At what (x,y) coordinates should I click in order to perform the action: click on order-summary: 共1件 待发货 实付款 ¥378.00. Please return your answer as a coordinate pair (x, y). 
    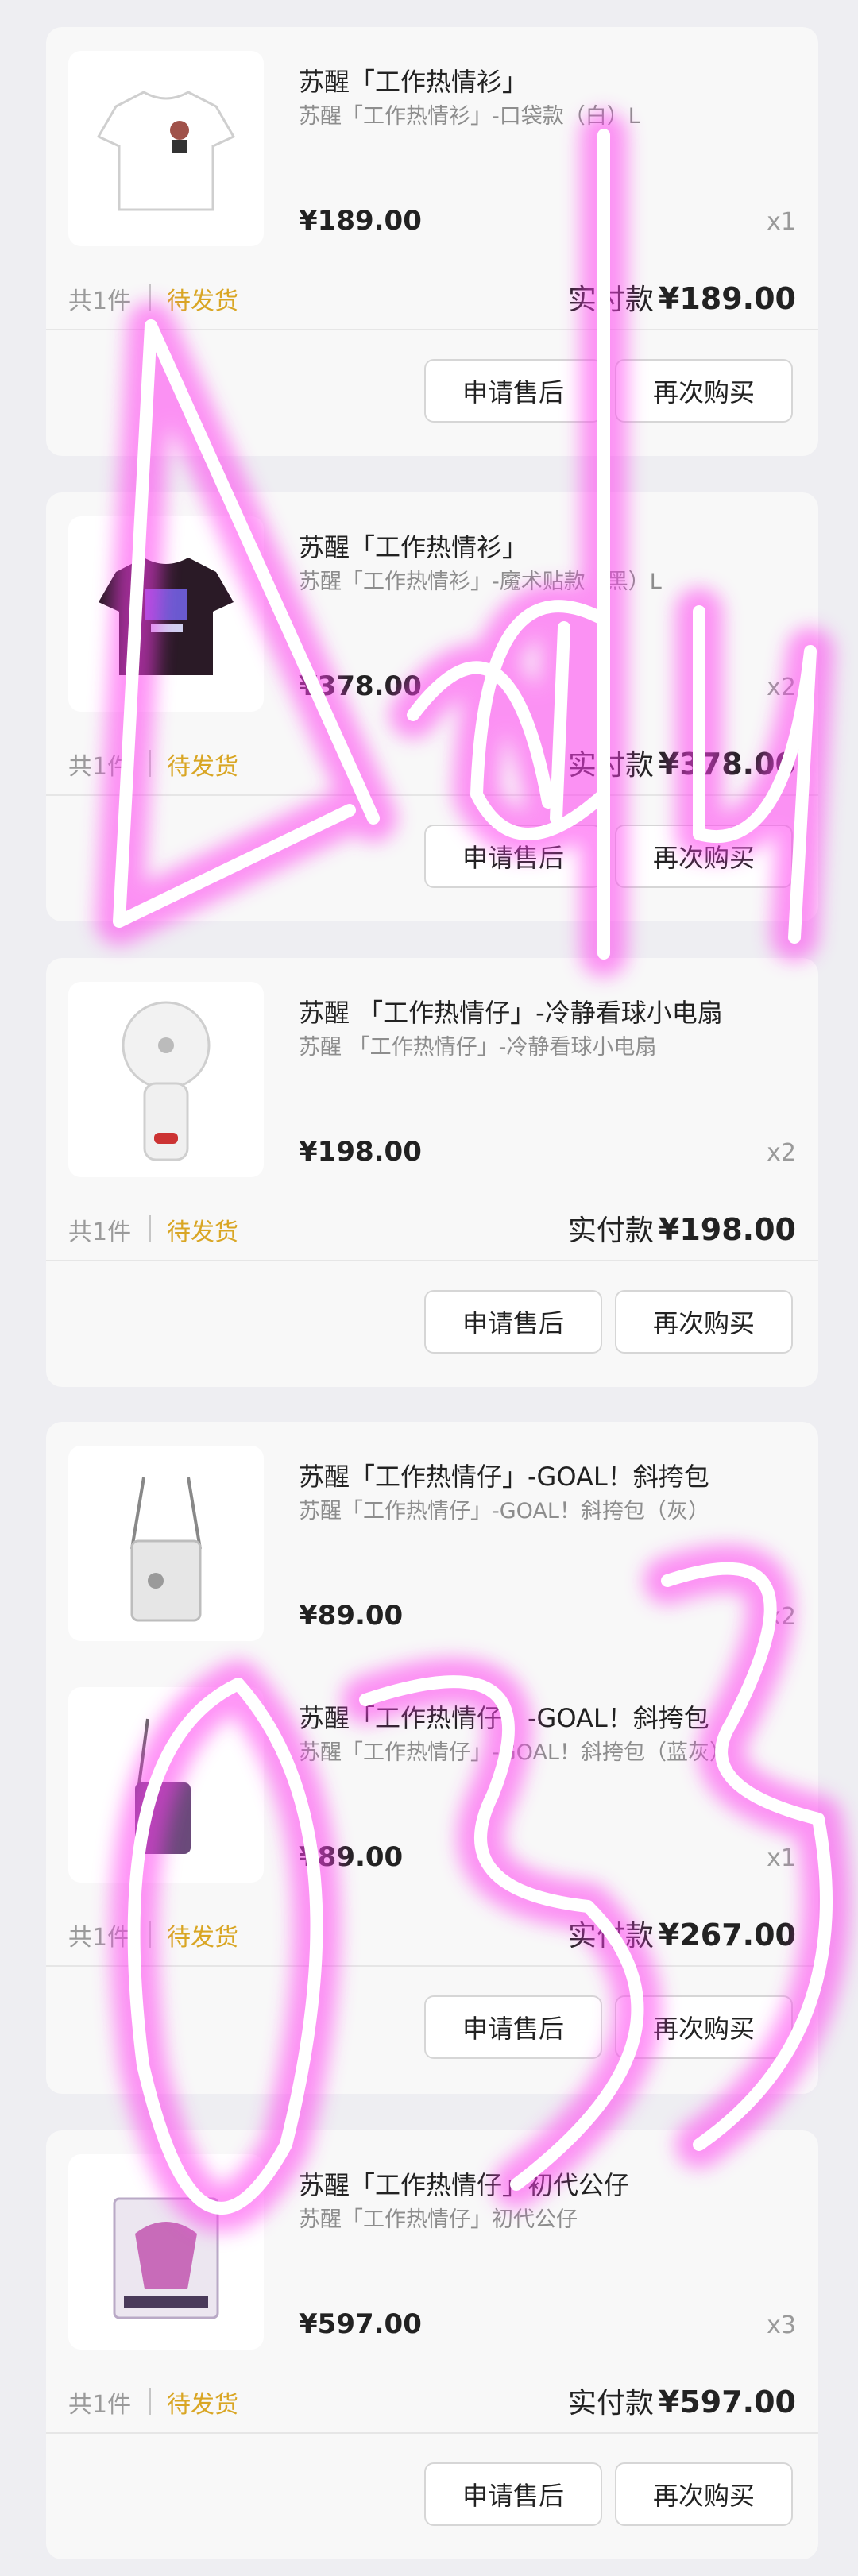
    Looking at the image, I should click on (432, 762).